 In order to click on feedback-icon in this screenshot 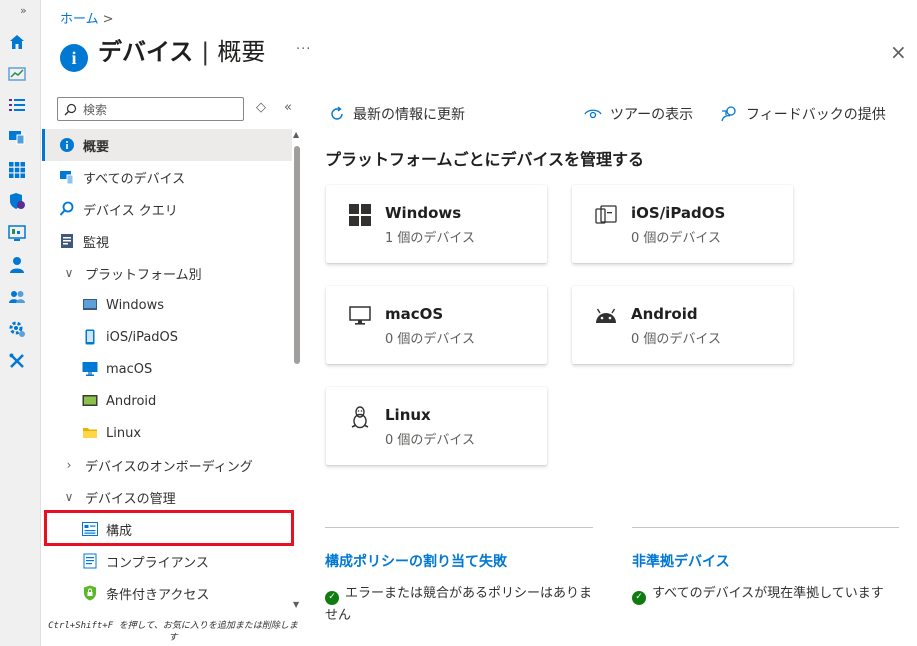, I will do `click(728, 114)`.